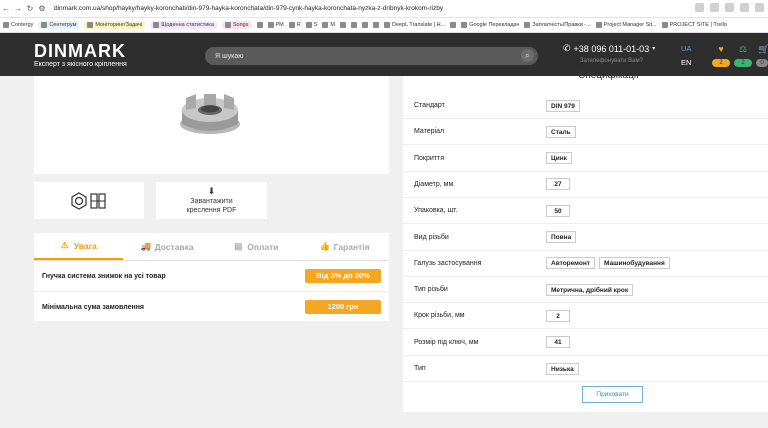 The width and height of the screenshot is (768, 428). I want to click on bookmark-item: Щоденна статистика, so click(183, 25).